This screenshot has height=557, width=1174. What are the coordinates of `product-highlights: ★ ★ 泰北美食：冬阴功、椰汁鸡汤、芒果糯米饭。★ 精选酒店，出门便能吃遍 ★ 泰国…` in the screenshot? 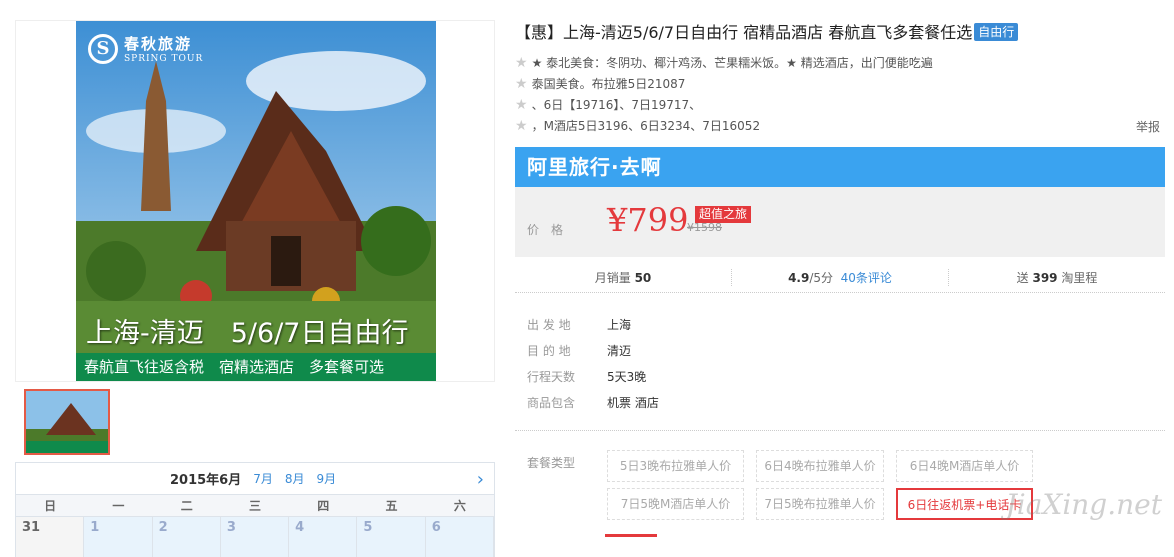 It's located at (840, 95).